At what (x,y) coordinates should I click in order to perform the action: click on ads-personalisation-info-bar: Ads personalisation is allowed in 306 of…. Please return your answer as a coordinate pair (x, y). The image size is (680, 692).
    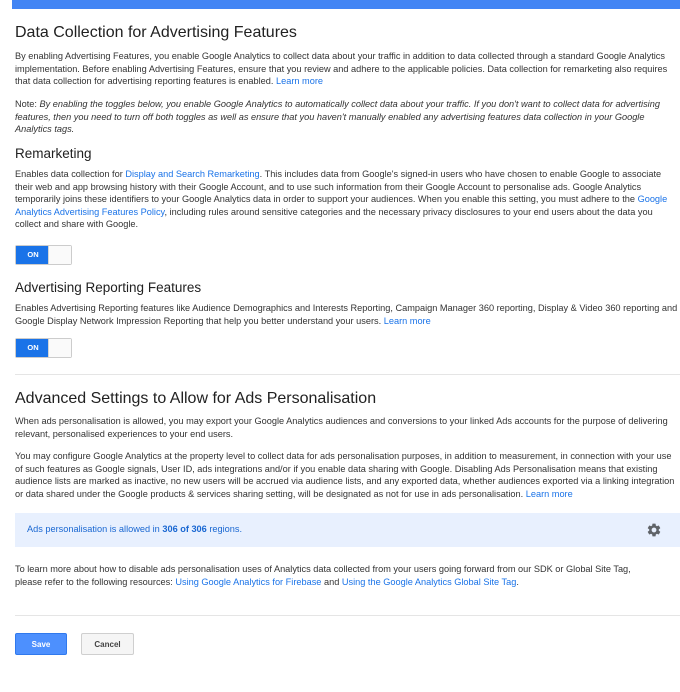
    Looking at the image, I should click on (347, 530).